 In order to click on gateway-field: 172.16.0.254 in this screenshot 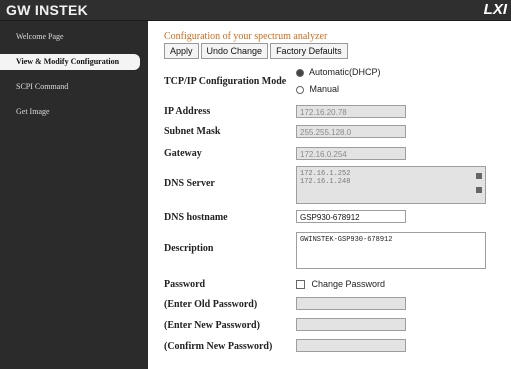, I will do `click(351, 153)`.